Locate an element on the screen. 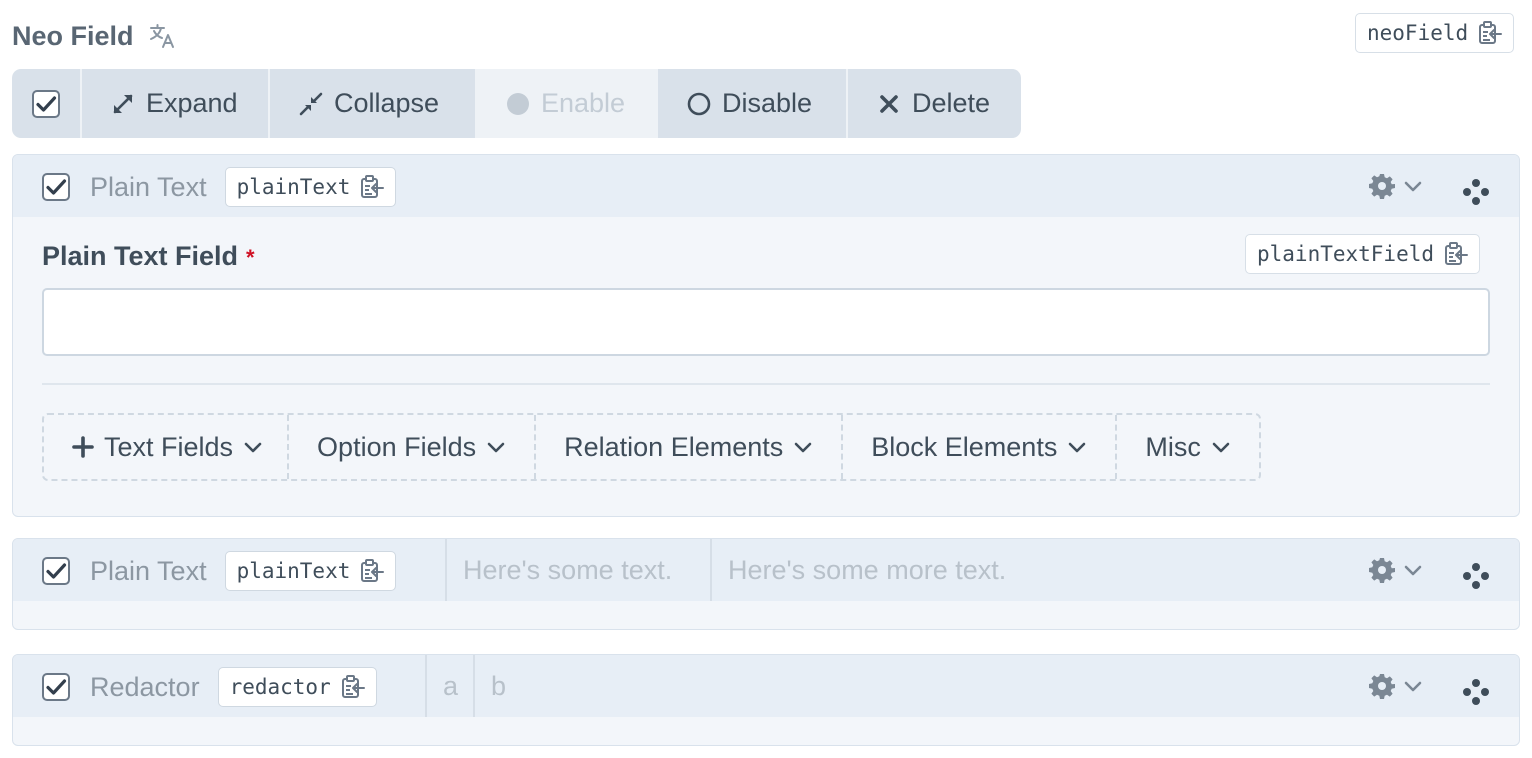 The width and height of the screenshot is (1532, 758). add-button-label: Misc is located at coordinates (1173, 446).